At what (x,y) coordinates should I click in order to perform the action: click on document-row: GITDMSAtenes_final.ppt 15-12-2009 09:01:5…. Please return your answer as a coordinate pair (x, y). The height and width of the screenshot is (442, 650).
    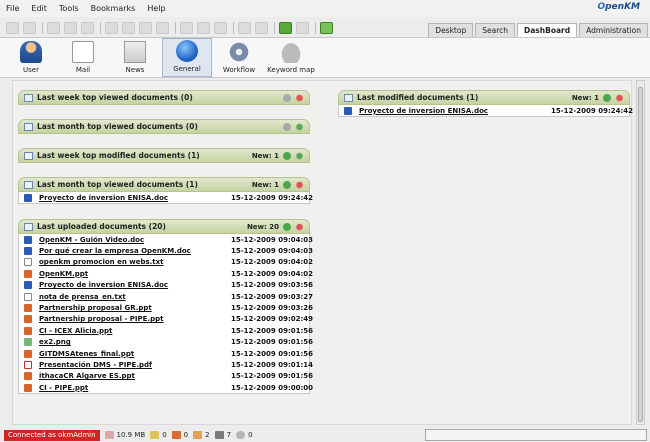
    Looking at the image, I should click on (166, 353).